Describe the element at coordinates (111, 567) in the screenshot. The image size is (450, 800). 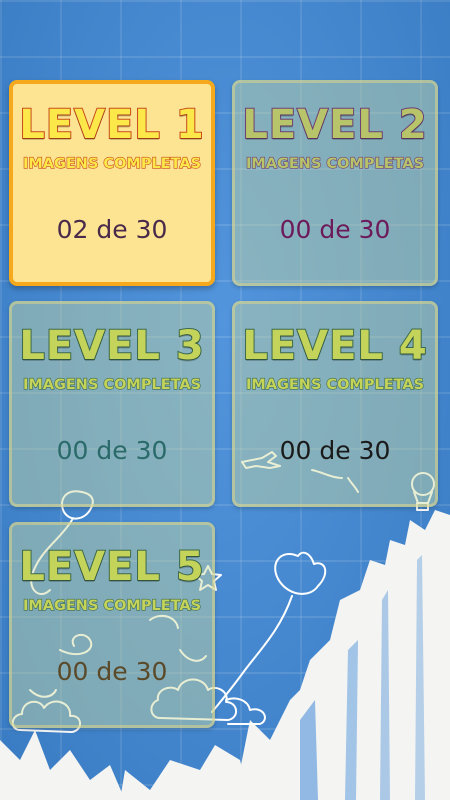
I see `level-title: LEVEL 5` at that location.